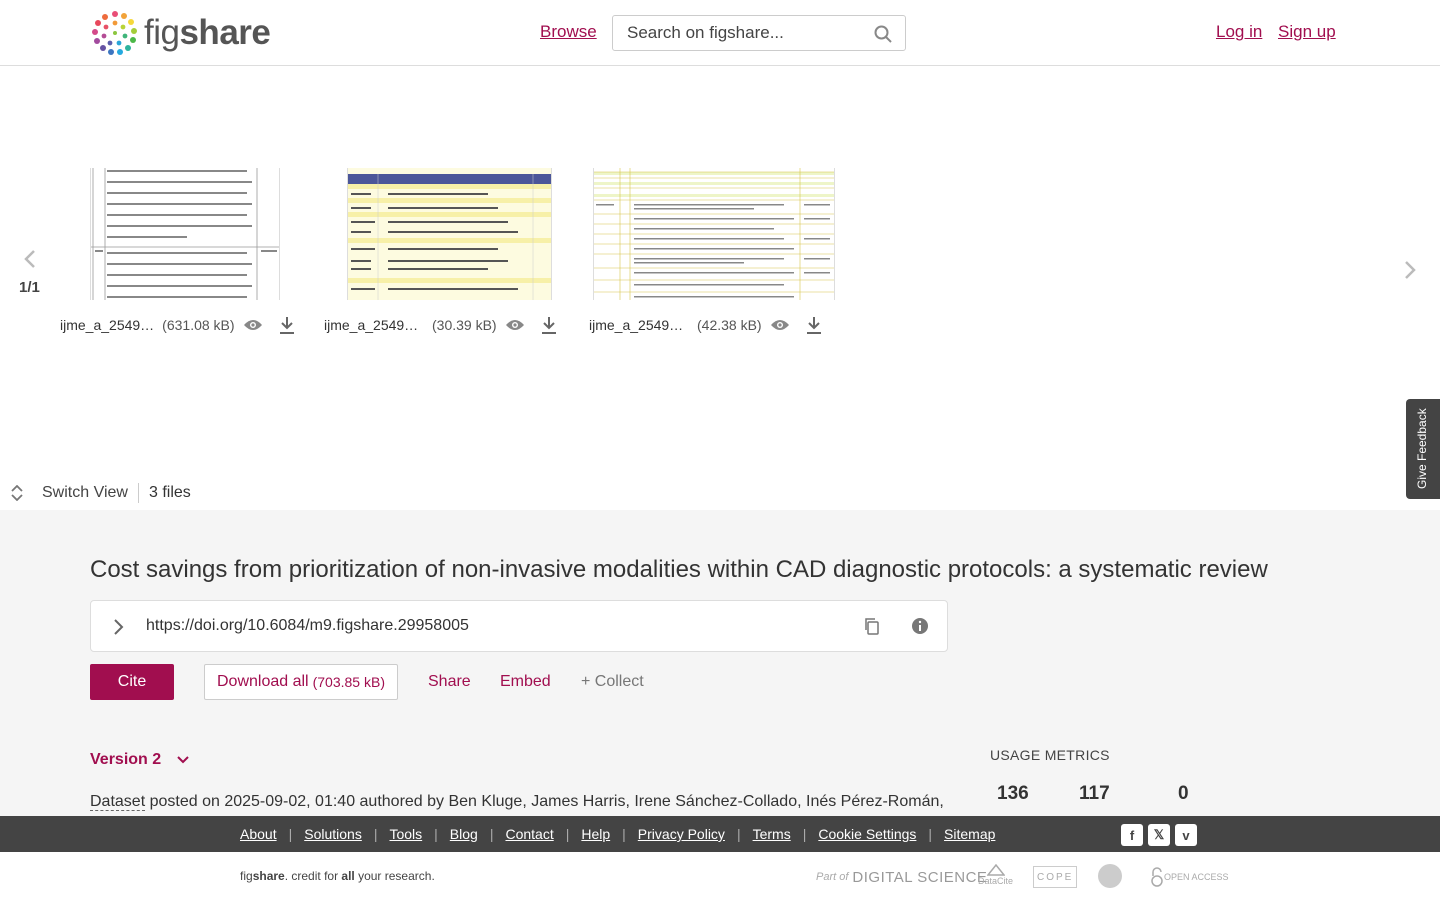  What do you see at coordinates (729, 325) in the screenshot?
I see `file-size: (42.38 kB)` at bounding box center [729, 325].